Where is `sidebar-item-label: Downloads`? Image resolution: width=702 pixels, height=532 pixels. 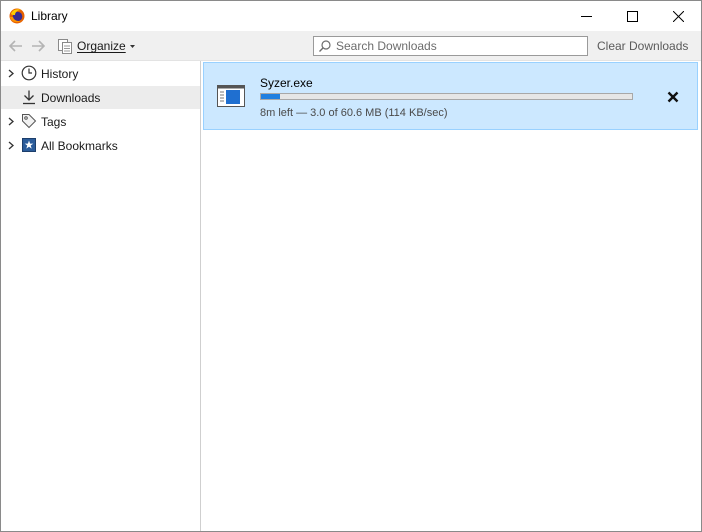 sidebar-item-label: Downloads is located at coordinates (71, 98).